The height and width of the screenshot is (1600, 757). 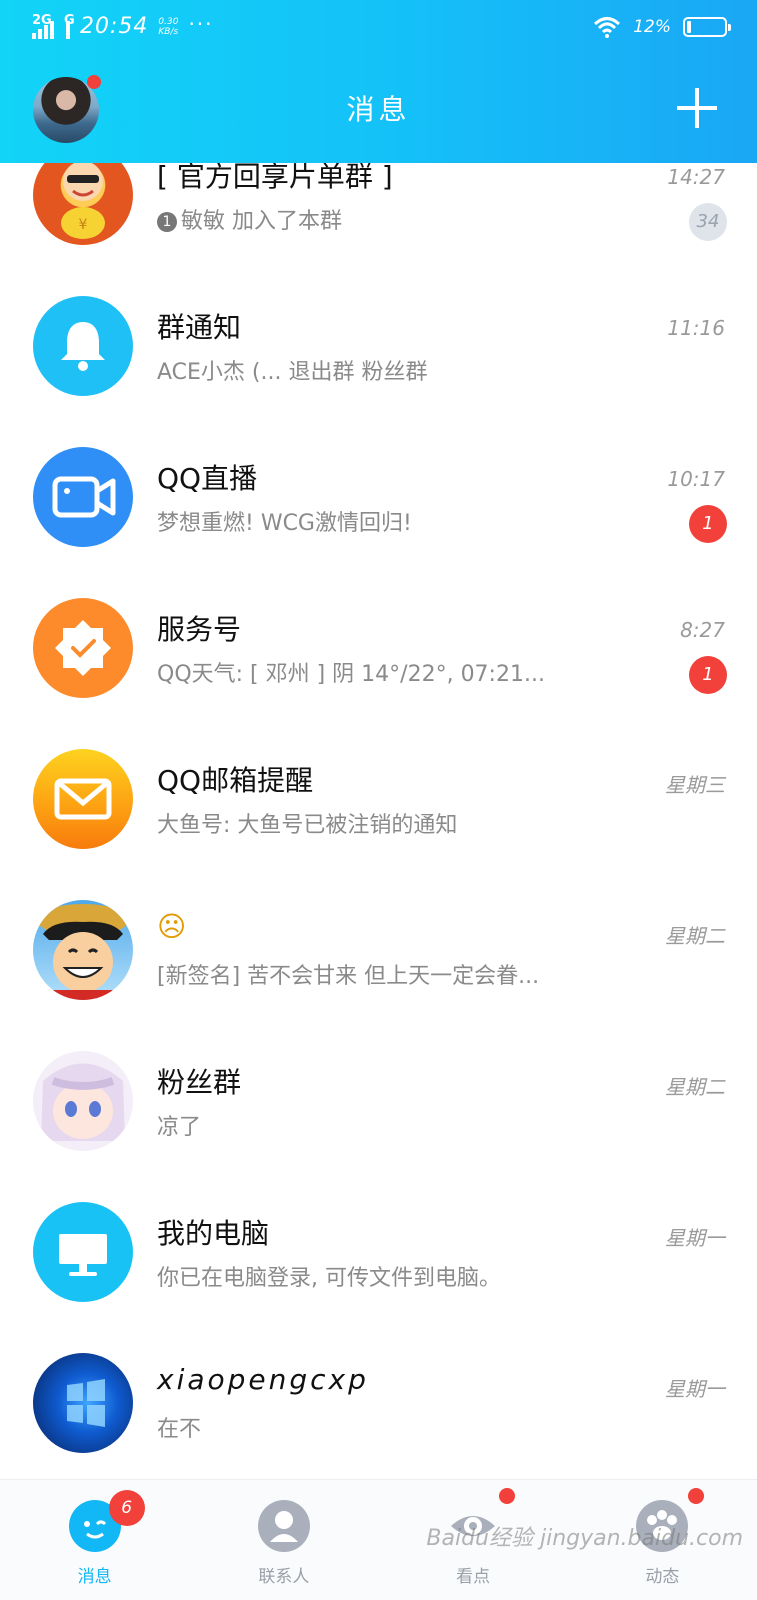 I want to click on tab-label: 联系人, so click(x=284, y=1577).